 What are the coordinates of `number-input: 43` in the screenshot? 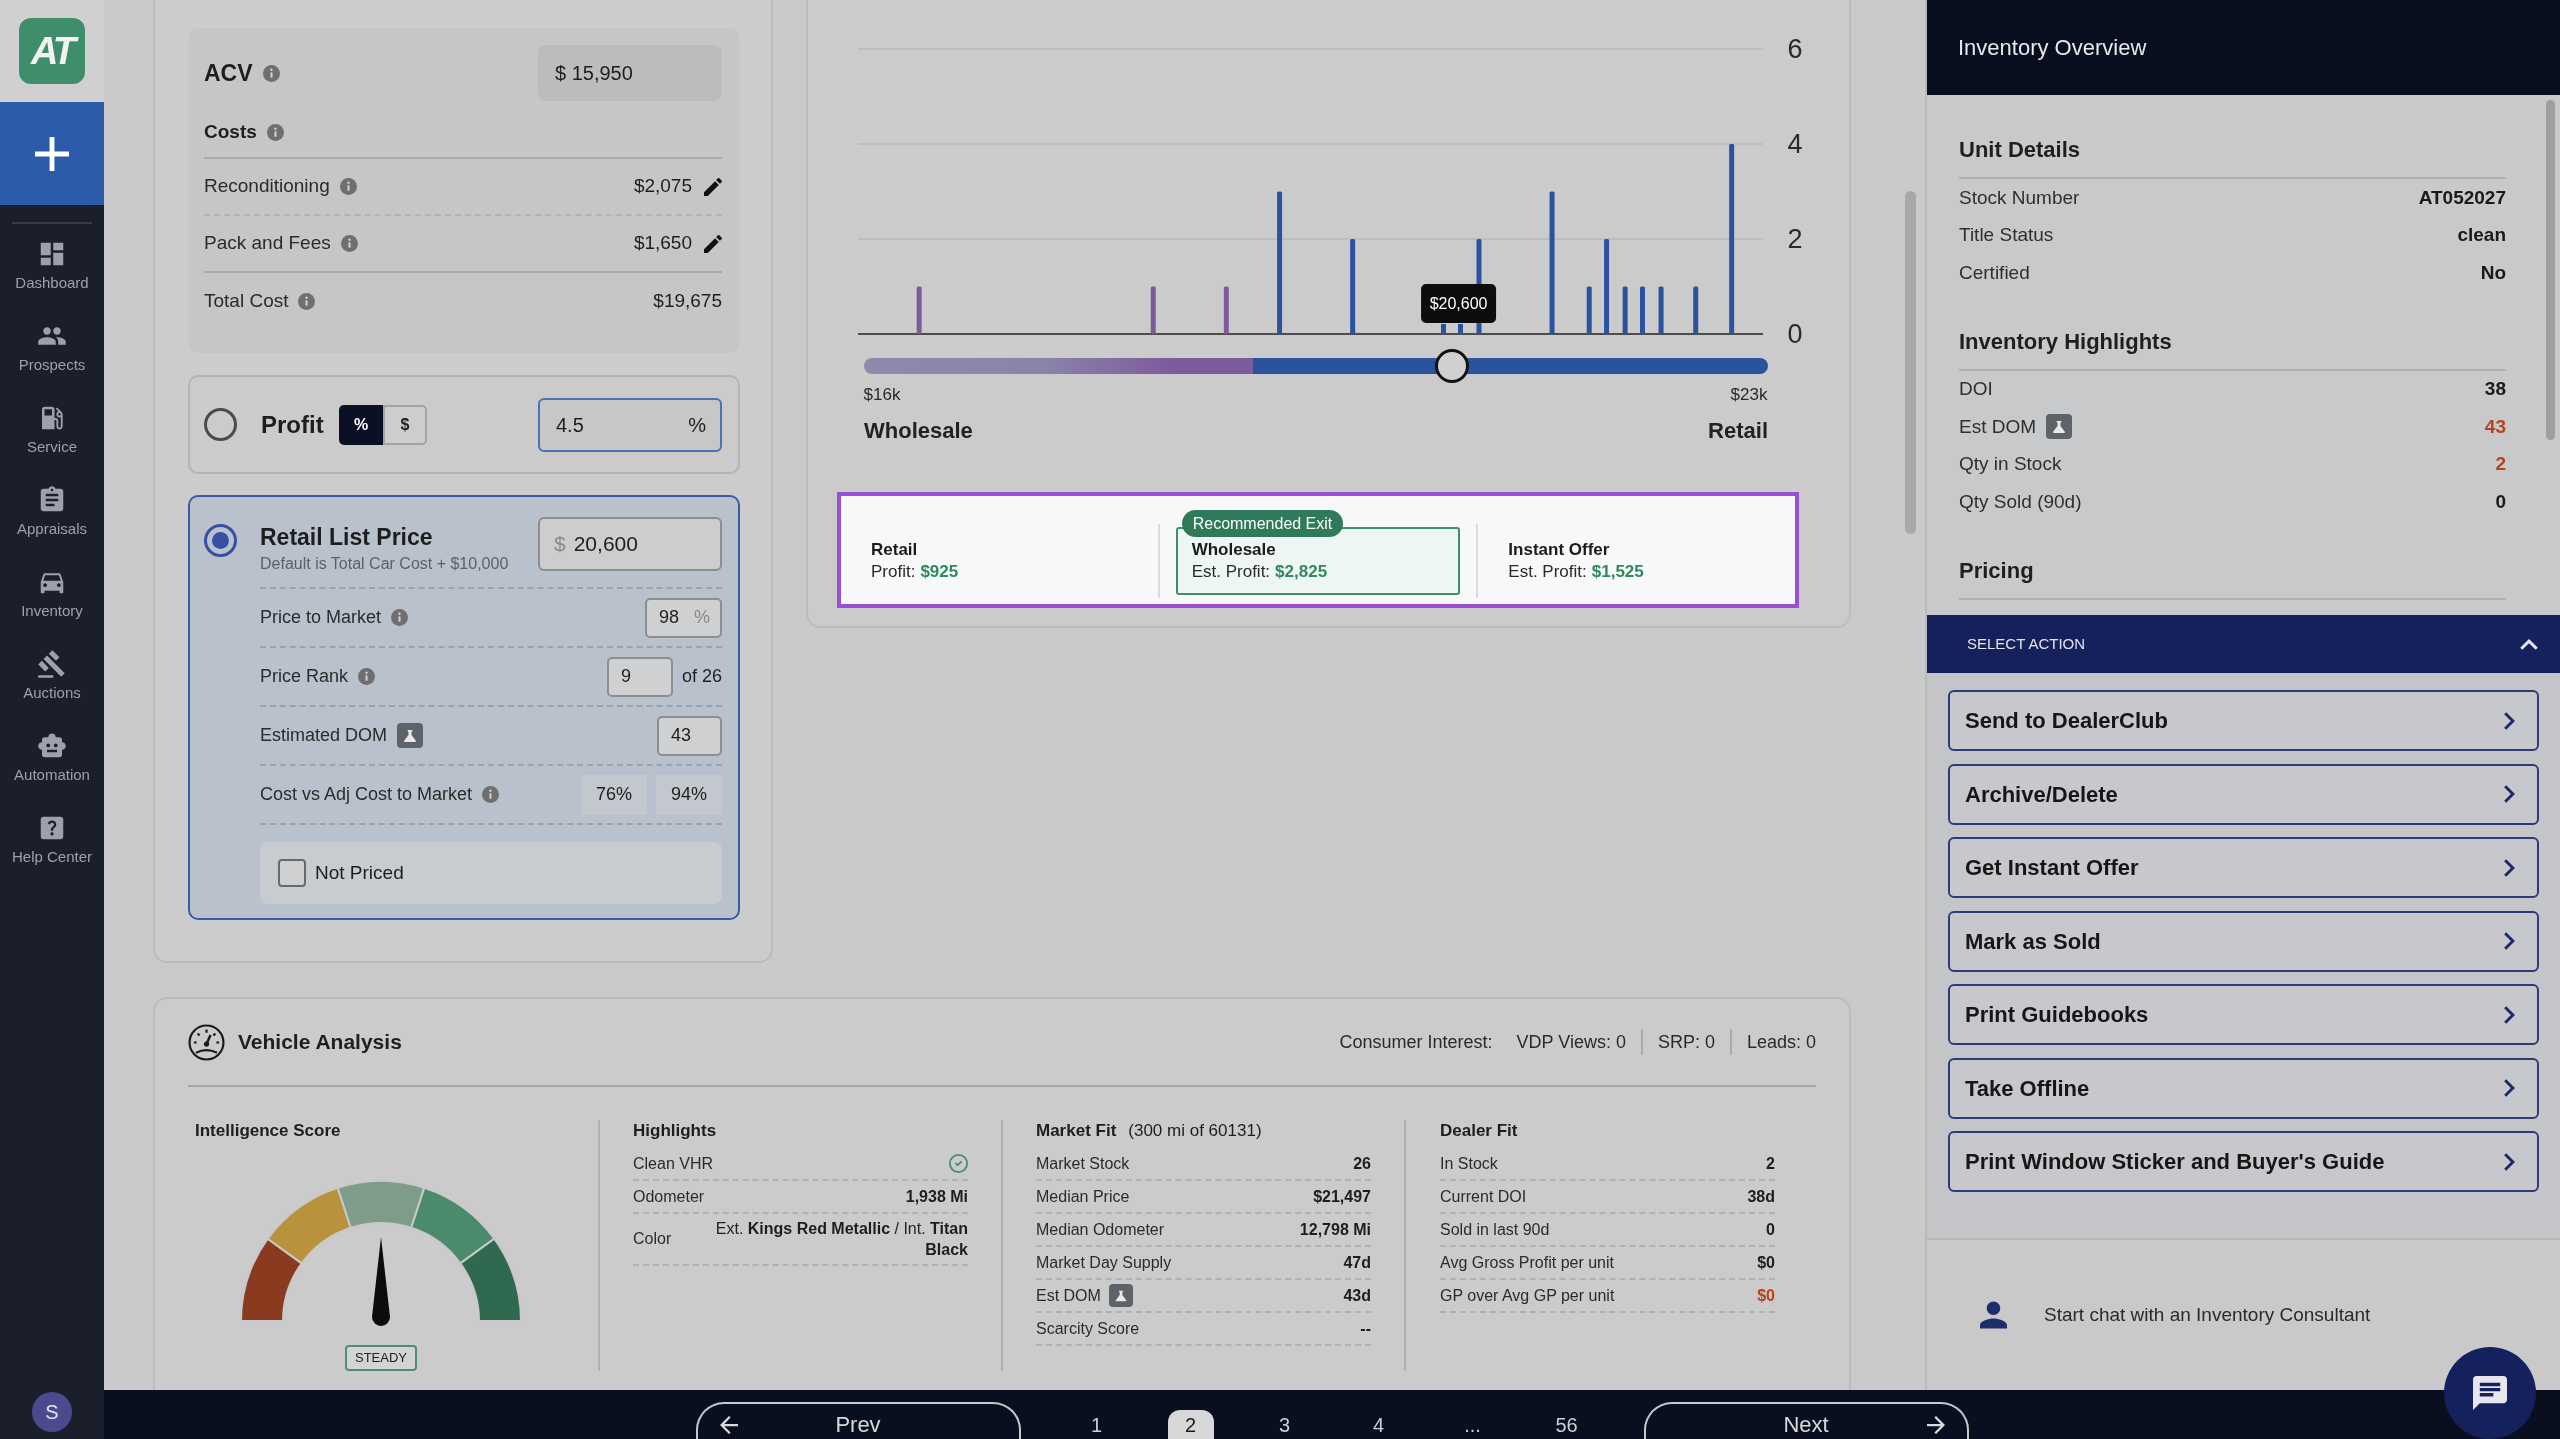 It's located at (689, 735).